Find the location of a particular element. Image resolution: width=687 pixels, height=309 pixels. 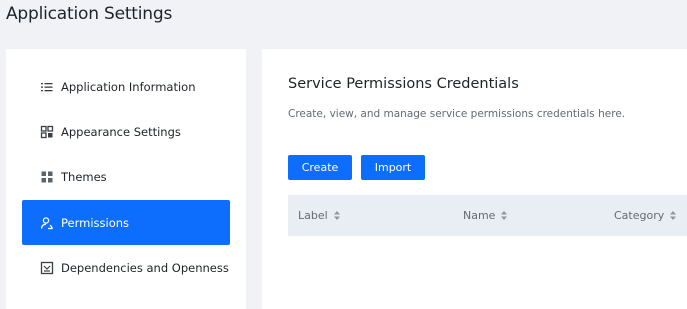

column-header-text: Name is located at coordinates (479, 215).